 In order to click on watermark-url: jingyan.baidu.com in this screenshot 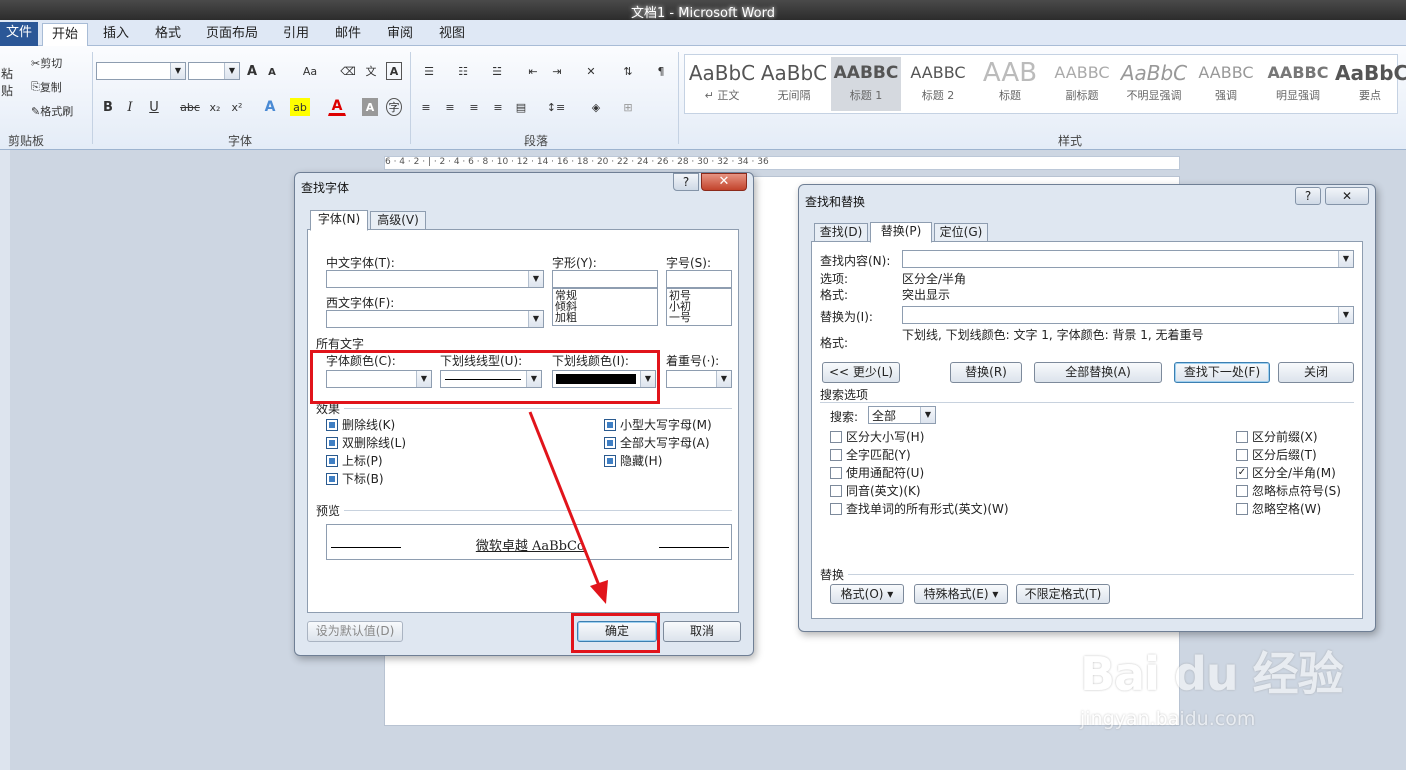, I will do `click(1168, 719)`.